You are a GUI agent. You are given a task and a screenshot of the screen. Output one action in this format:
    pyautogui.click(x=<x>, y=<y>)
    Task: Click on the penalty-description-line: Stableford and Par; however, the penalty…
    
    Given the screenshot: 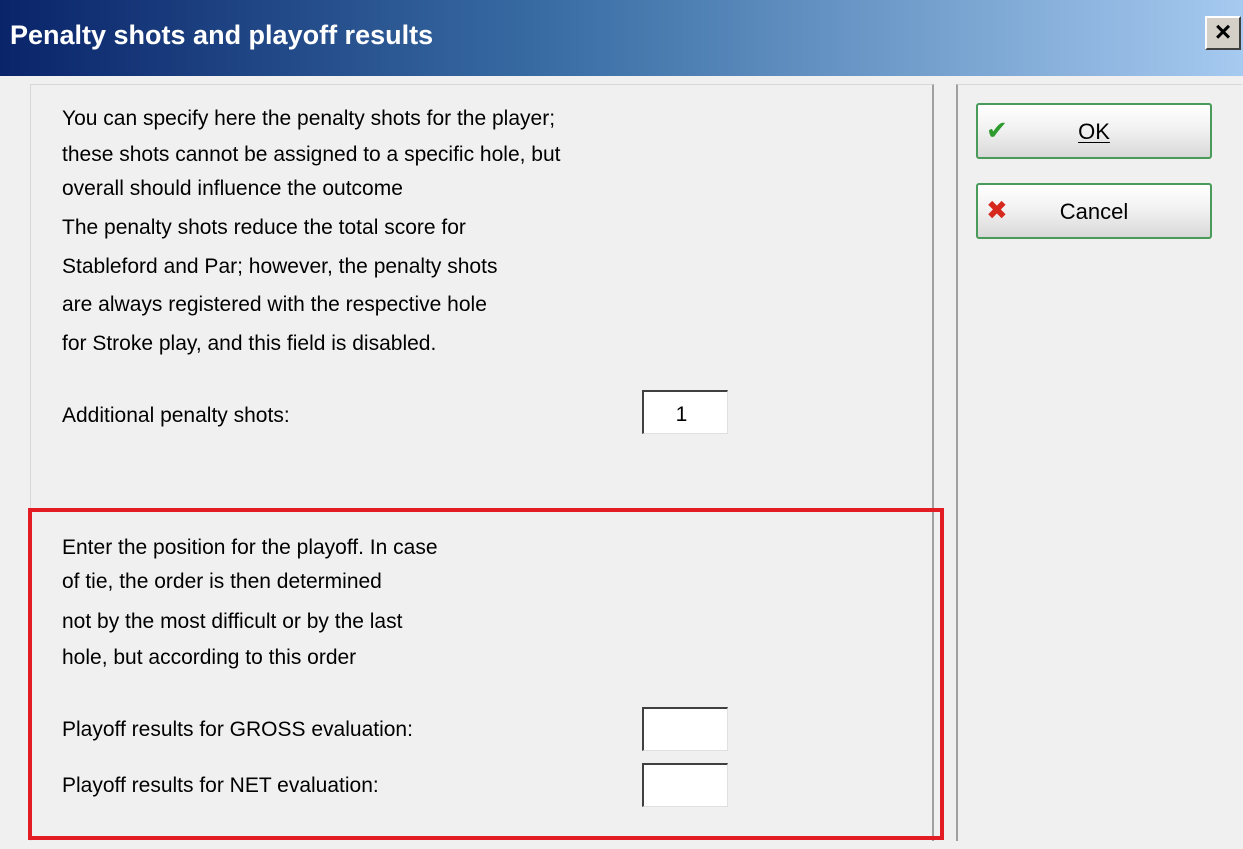 What is the action you would take?
    pyautogui.click(x=280, y=266)
    